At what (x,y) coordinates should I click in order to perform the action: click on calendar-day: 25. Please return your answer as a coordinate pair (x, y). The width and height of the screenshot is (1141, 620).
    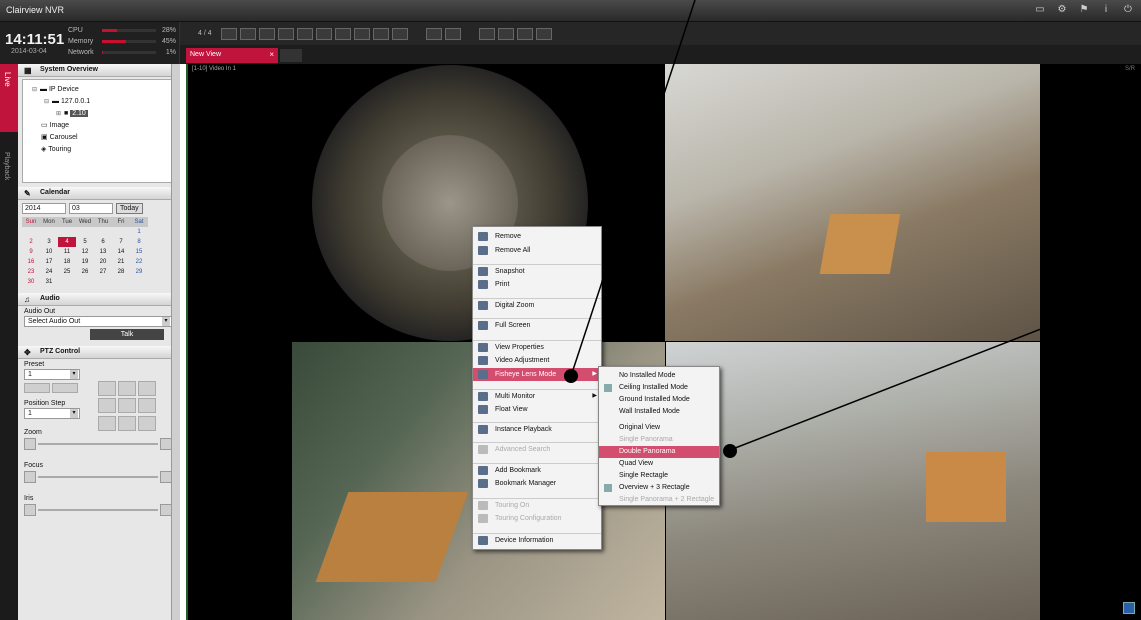
    Looking at the image, I should click on (67, 272).